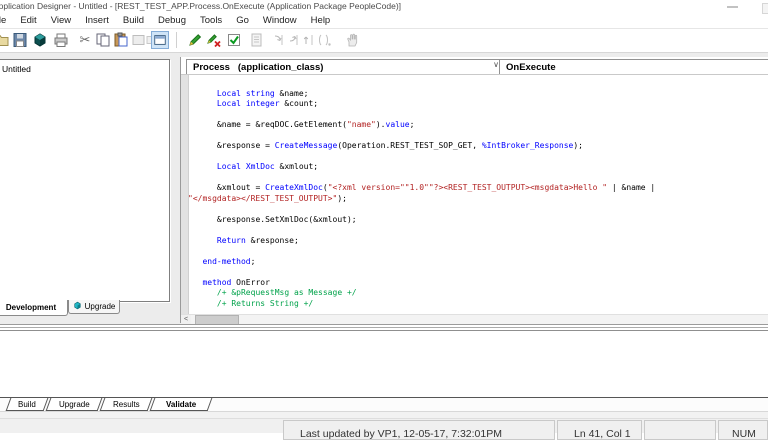 This screenshot has height=440, width=768. I want to click on upgrade-cube-icon, so click(77, 306).